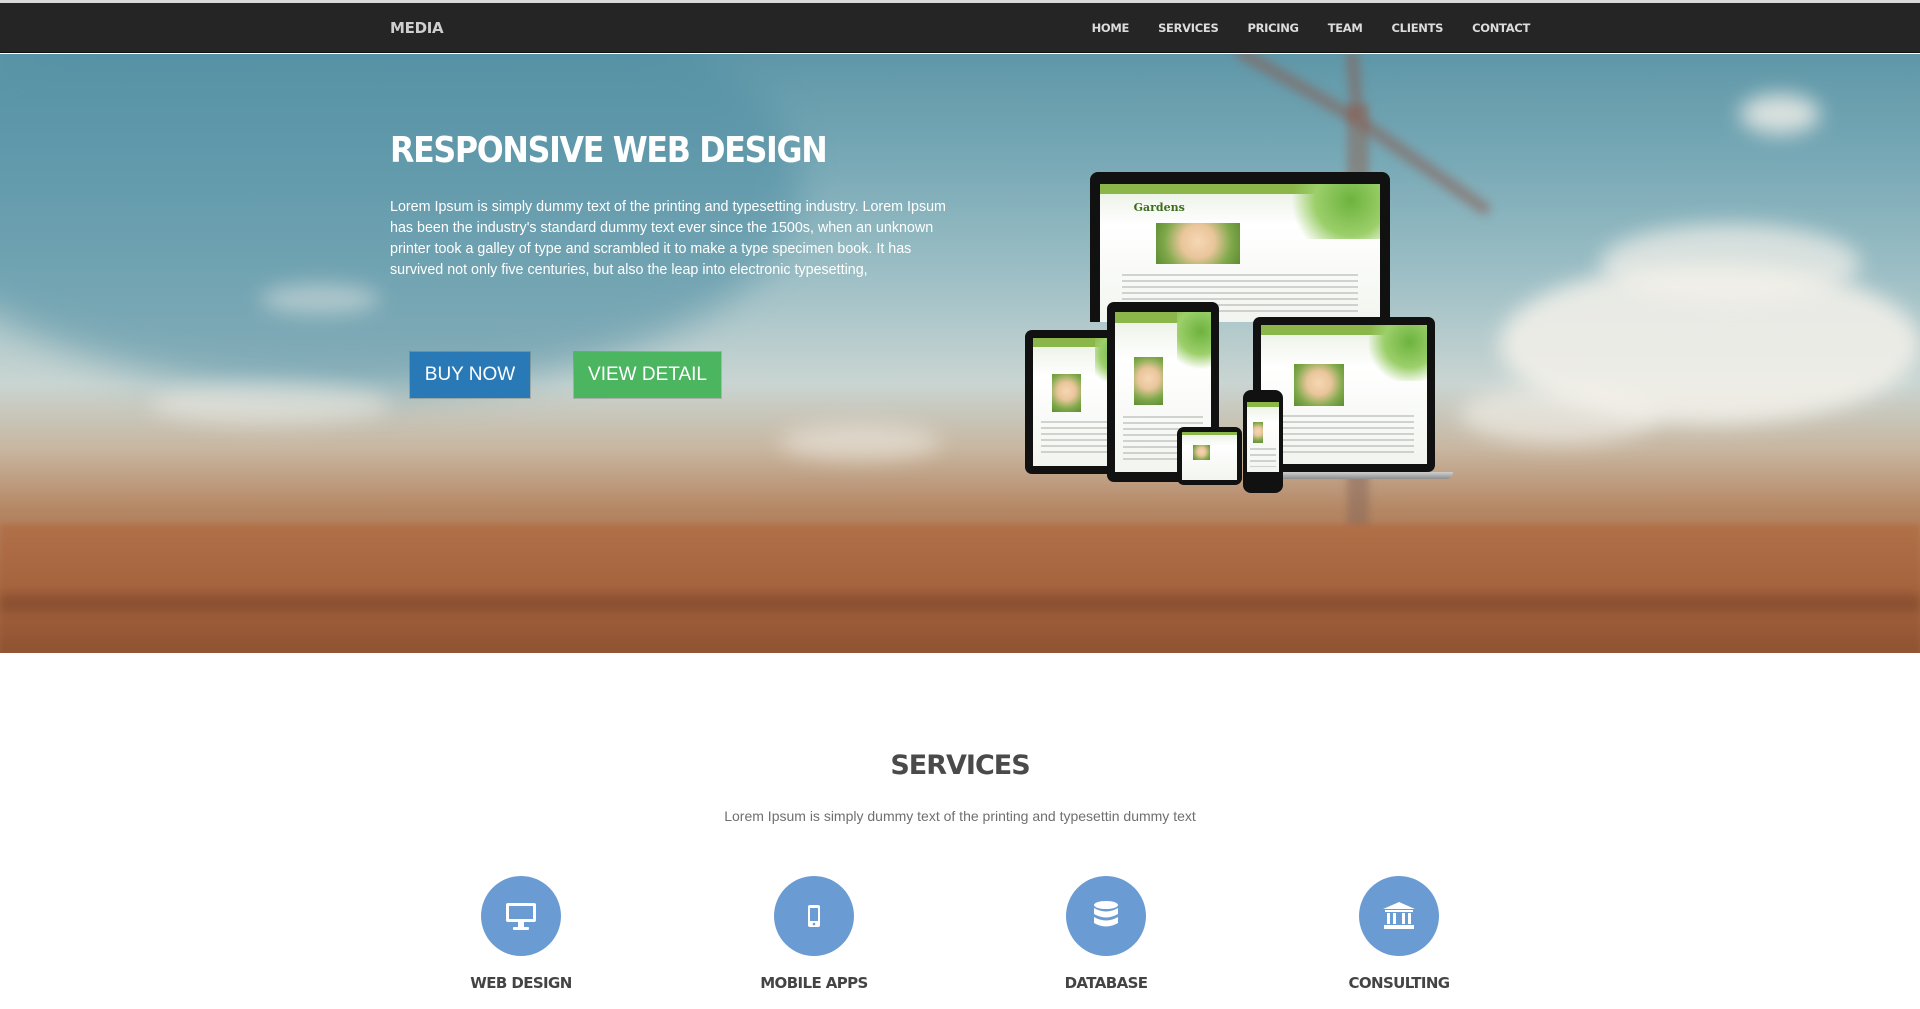 This screenshot has height=1009, width=1920. I want to click on nav-contact: CONTACT, so click(1501, 28).